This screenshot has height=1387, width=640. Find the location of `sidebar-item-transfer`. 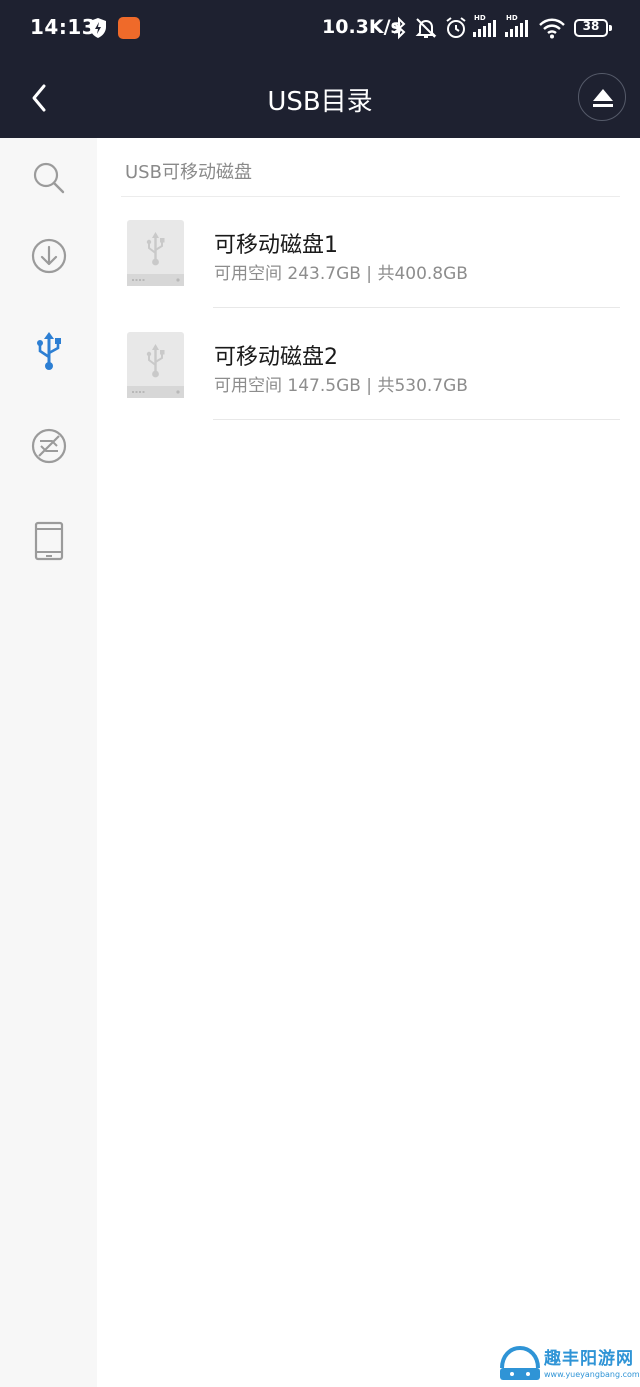

sidebar-item-transfer is located at coordinates (49, 446).